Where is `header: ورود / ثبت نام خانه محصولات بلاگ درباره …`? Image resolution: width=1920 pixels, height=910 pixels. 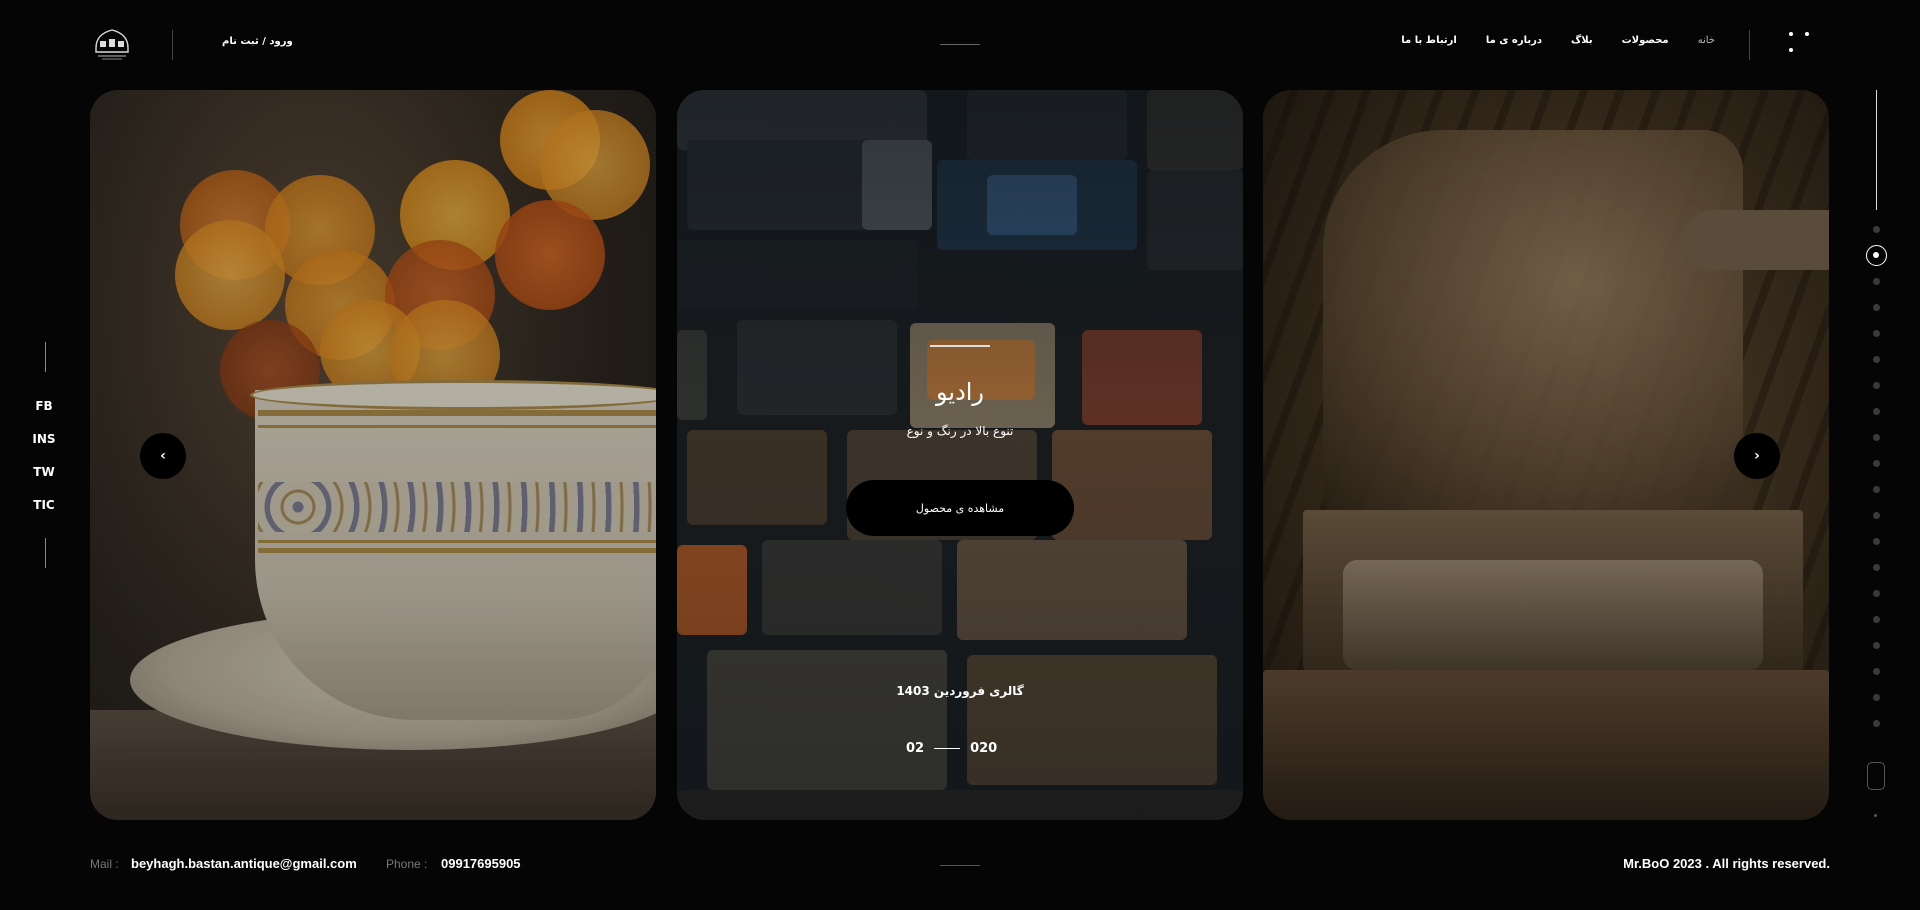
header: ورود / ثبت نام خانه محصولات بلاگ درباره … is located at coordinates (960, 45).